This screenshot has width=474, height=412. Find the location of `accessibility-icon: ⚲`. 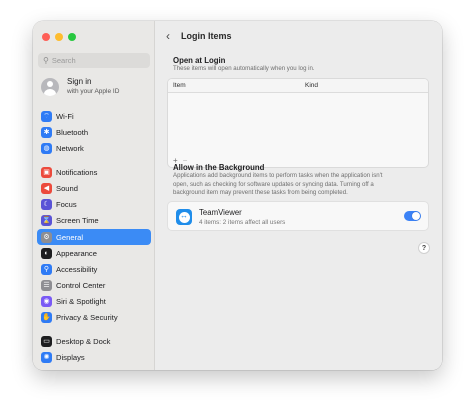

accessibility-icon: ⚲ is located at coordinates (46, 269).